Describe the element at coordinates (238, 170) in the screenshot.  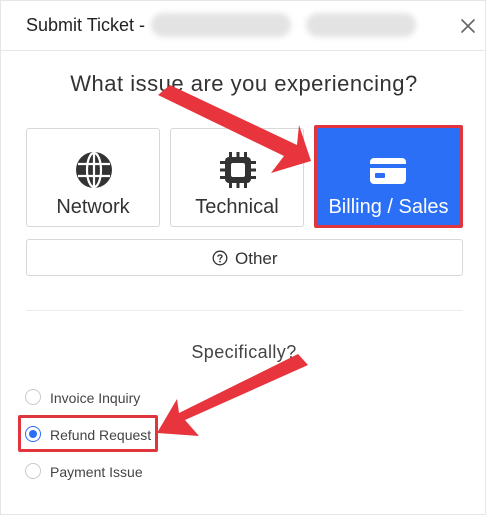
I see `chip-icon` at that location.